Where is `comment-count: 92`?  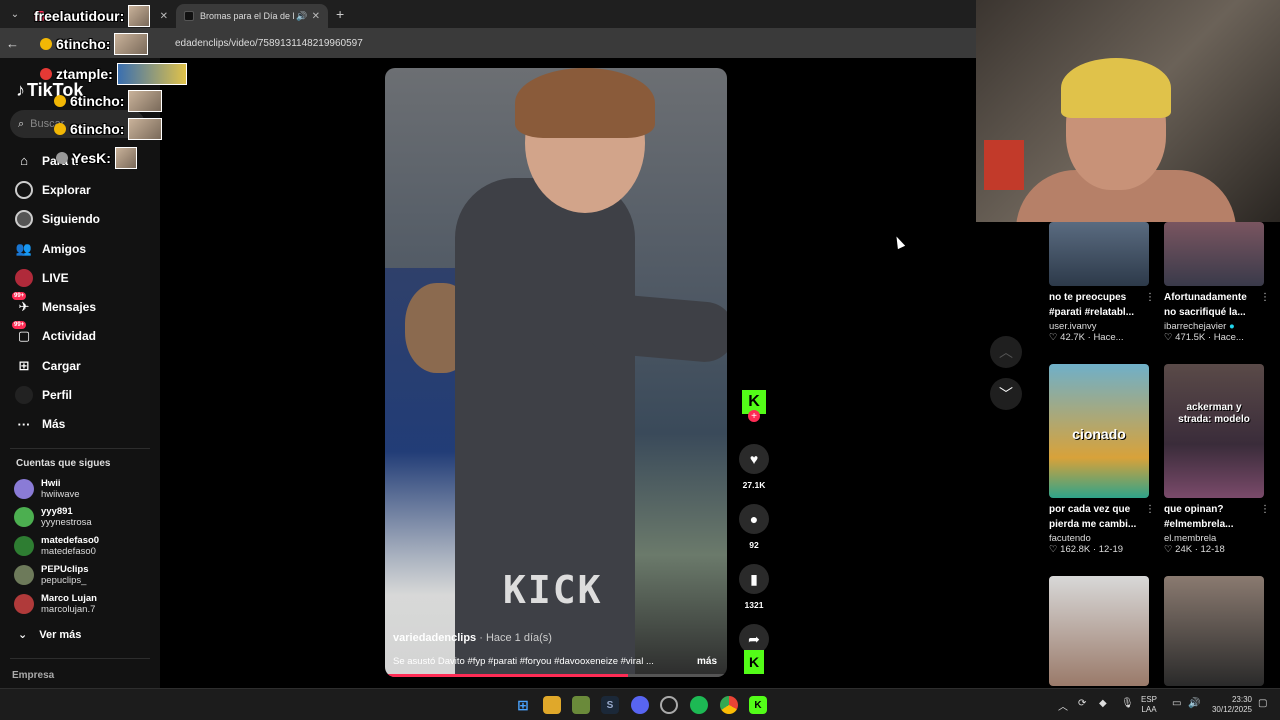 comment-count: 92 is located at coordinates (754, 545).